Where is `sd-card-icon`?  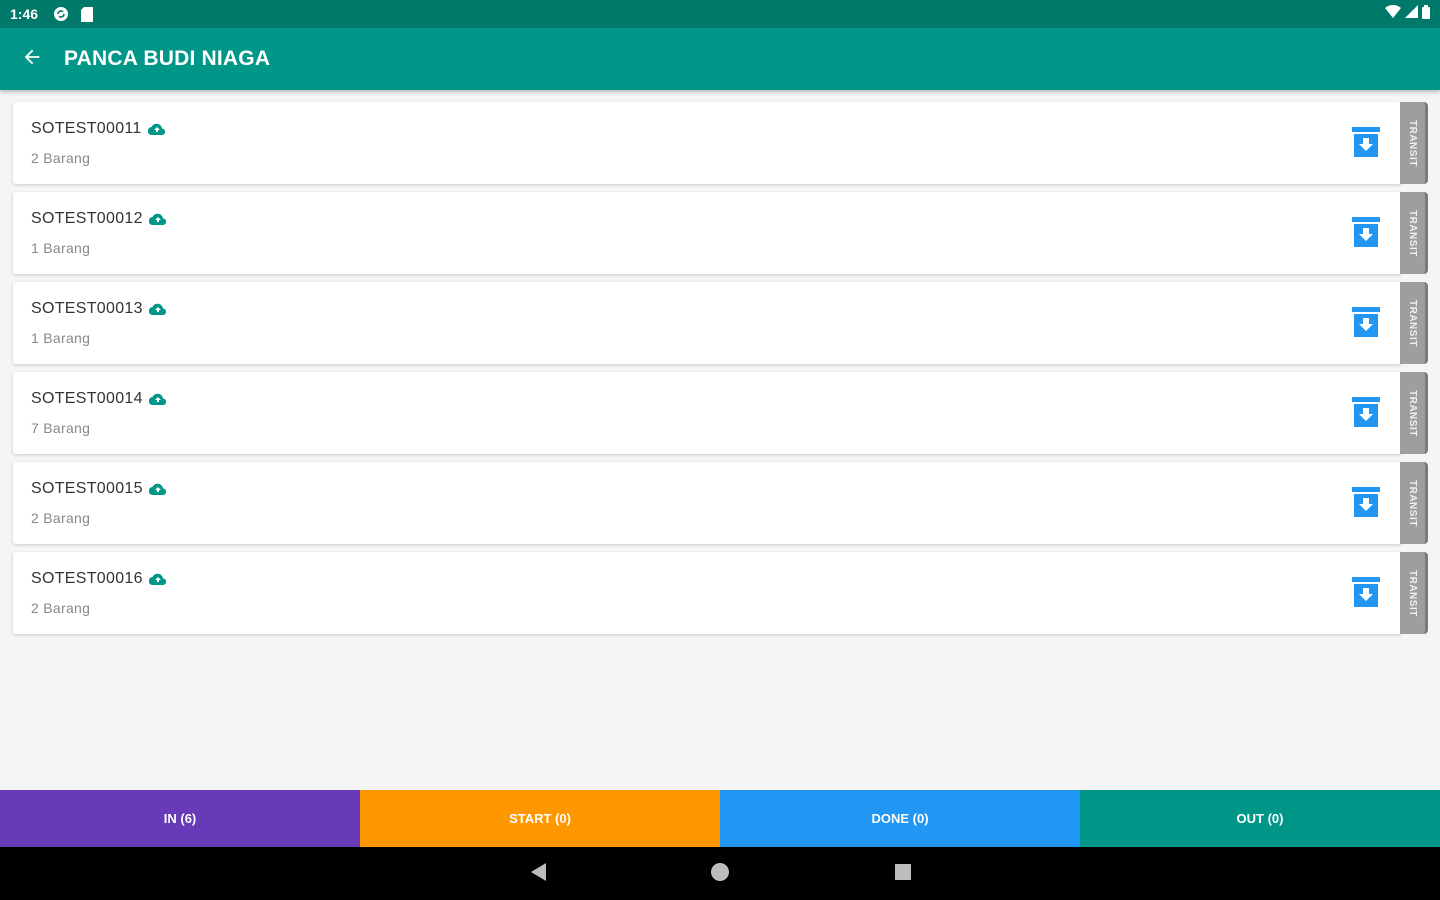 sd-card-icon is located at coordinates (87, 14).